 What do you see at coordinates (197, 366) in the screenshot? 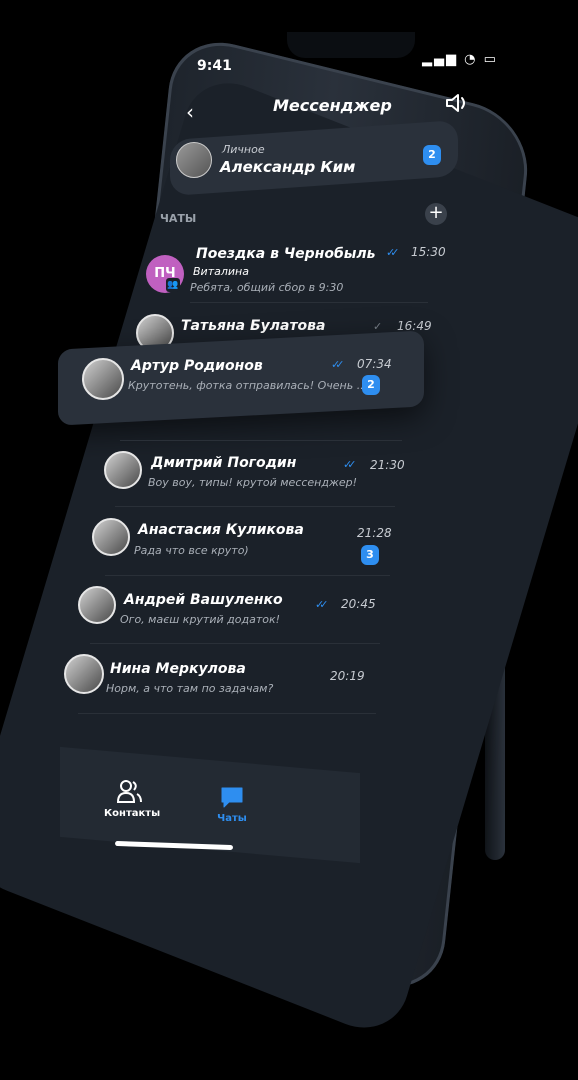
I see `chat-name: Артур Родионов` at bounding box center [197, 366].